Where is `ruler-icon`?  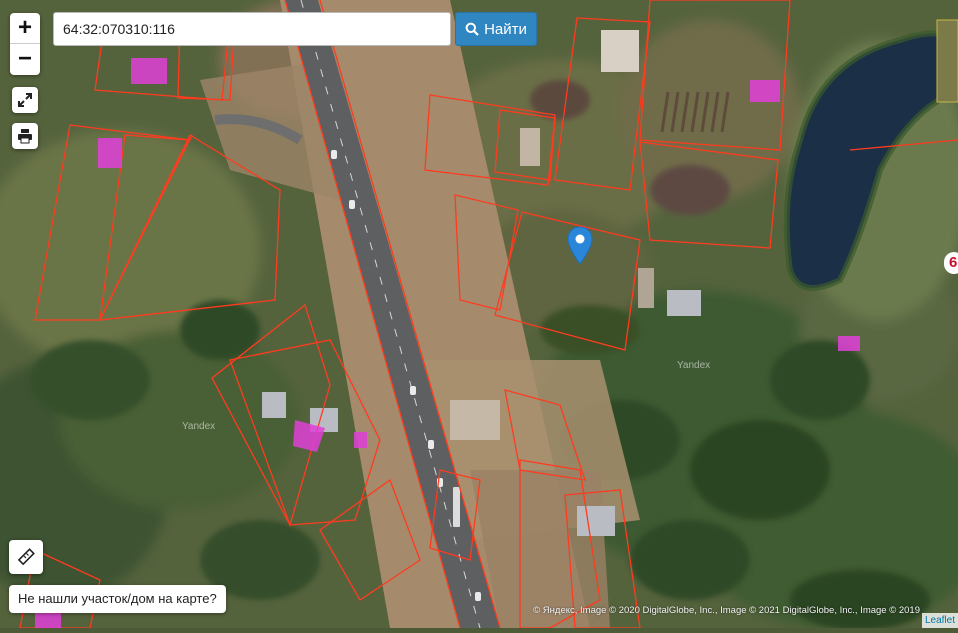 ruler-icon is located at coordinates (26, 557).